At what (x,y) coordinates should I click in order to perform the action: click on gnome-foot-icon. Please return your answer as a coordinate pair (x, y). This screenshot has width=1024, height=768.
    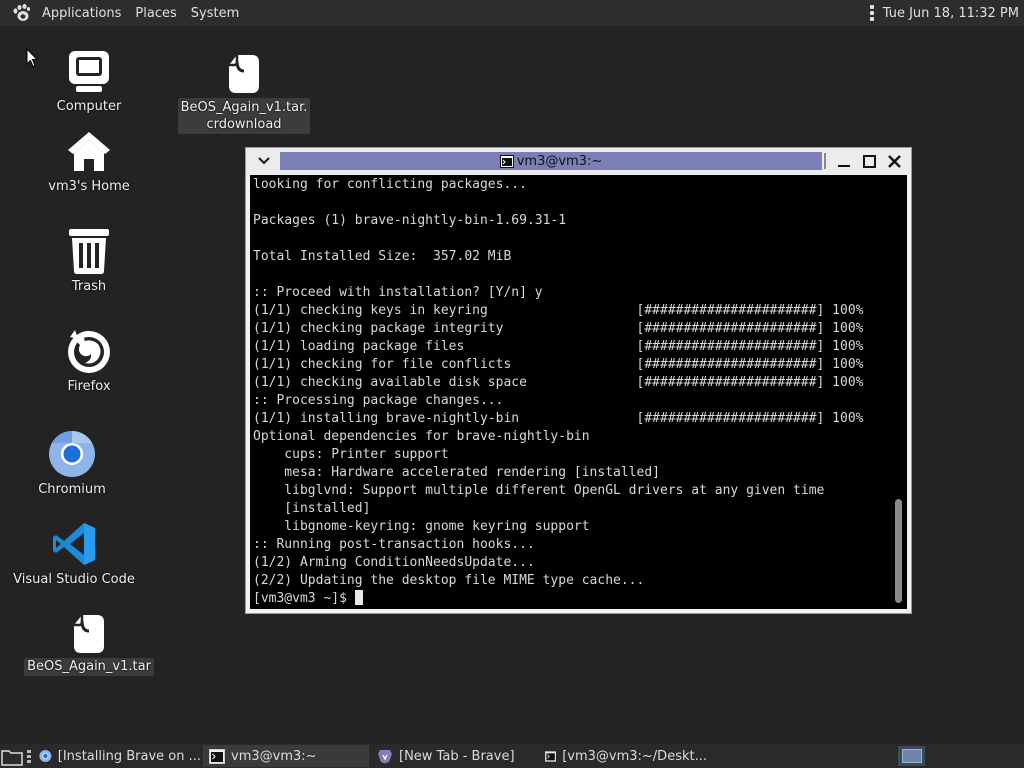
    Looking at the image, I should click on (21, 13).